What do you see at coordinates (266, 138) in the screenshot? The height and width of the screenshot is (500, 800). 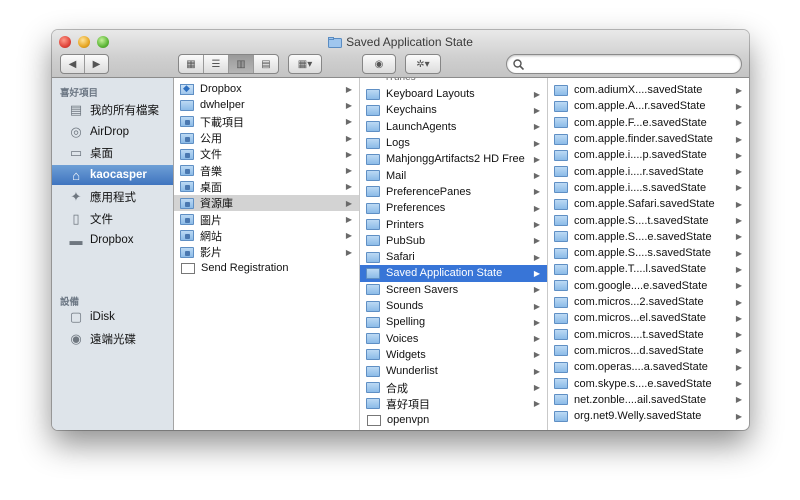 I see `col1-item: 公用 ▶` at bounding box center [266, 138].